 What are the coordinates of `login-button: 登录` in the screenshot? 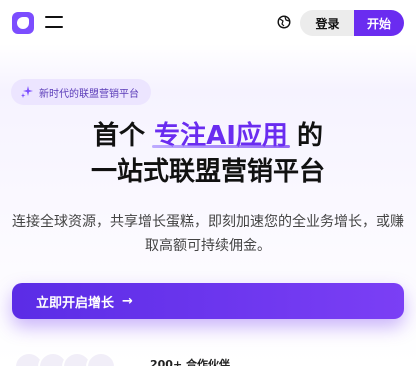 It's located at (327, 23).